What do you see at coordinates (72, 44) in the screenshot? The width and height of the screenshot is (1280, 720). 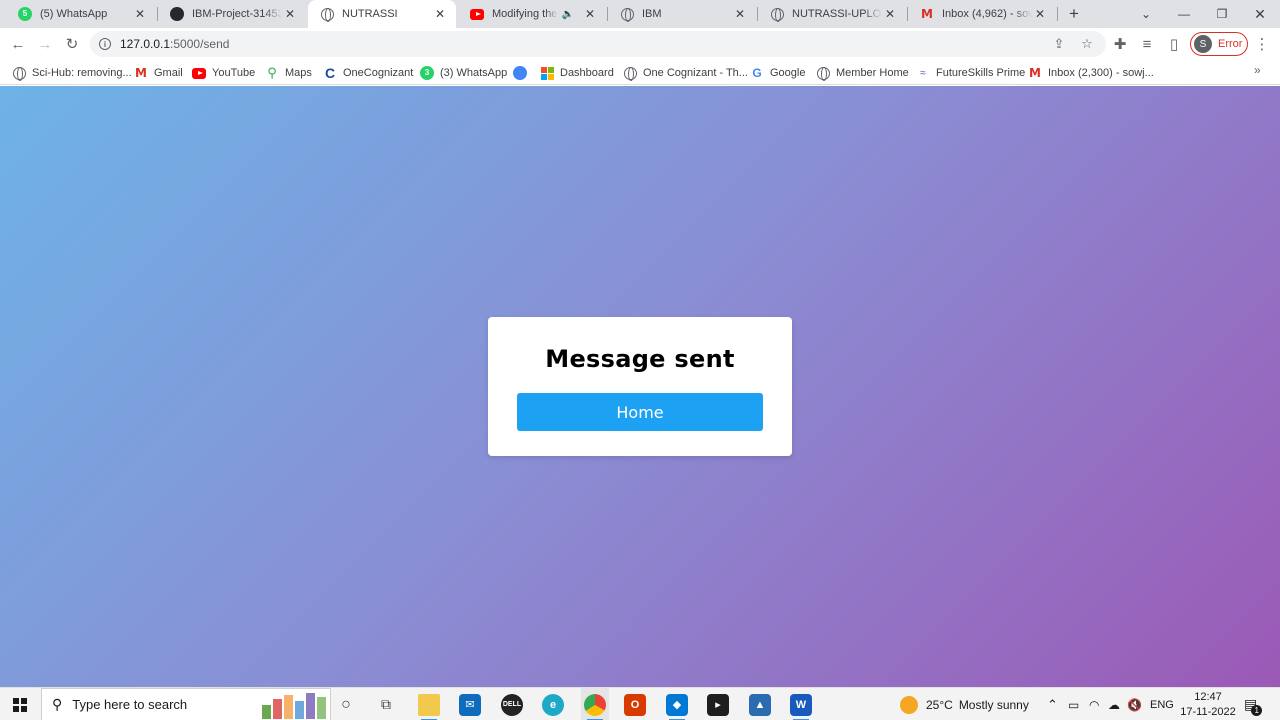 I see `reload-icon: ↻` at bounding box center [72, 44].